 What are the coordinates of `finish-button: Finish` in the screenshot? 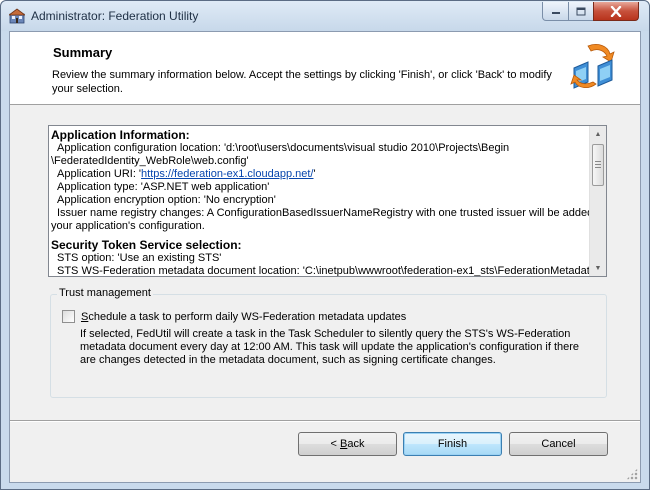 It's located at (452, 444).